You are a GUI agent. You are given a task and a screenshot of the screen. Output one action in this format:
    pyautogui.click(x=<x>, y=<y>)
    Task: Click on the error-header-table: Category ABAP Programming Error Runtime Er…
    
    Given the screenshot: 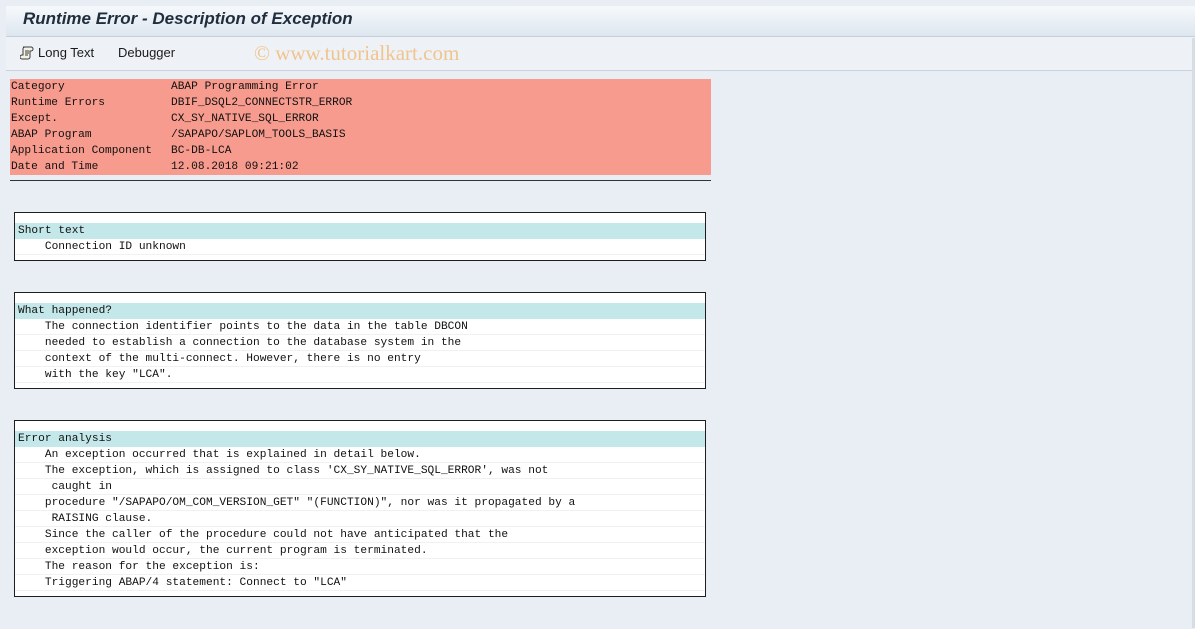 What is the action you would take?
    pyautogui.click(x=360, y=127)
    